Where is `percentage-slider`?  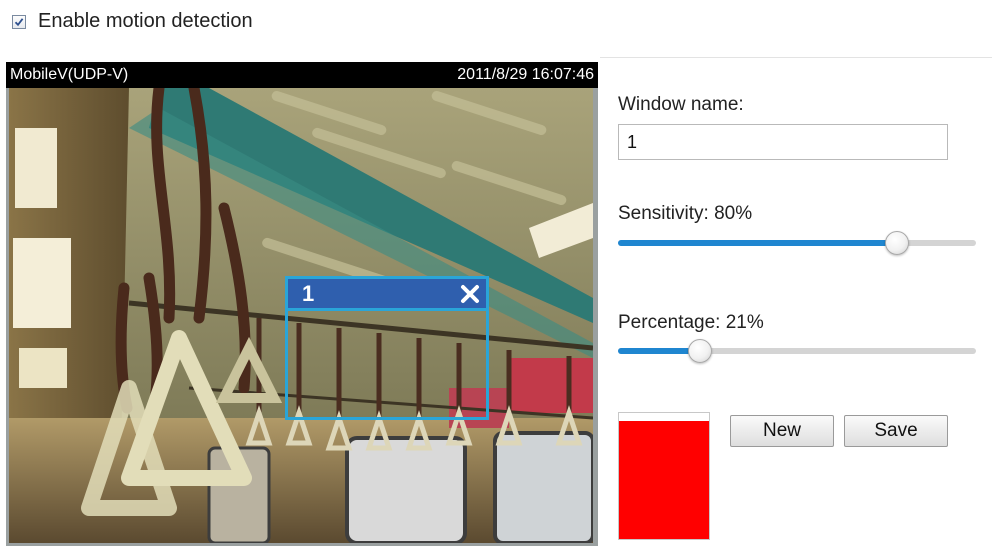
percentage-slider is located at coordinates (797, 351).